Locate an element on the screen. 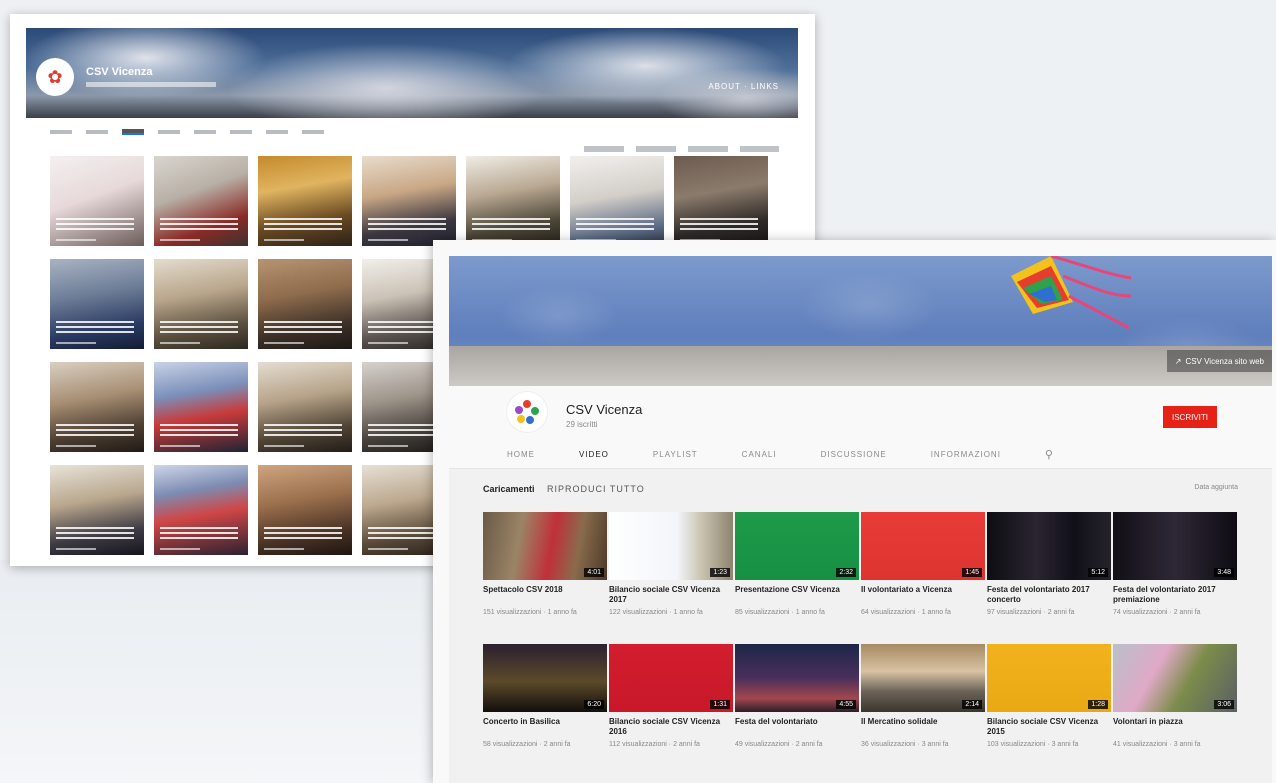 Image resolution: width=1276 pixels, height=783 pixels. video-thumbnail: 1:23 is located at coordinates (671, 546).